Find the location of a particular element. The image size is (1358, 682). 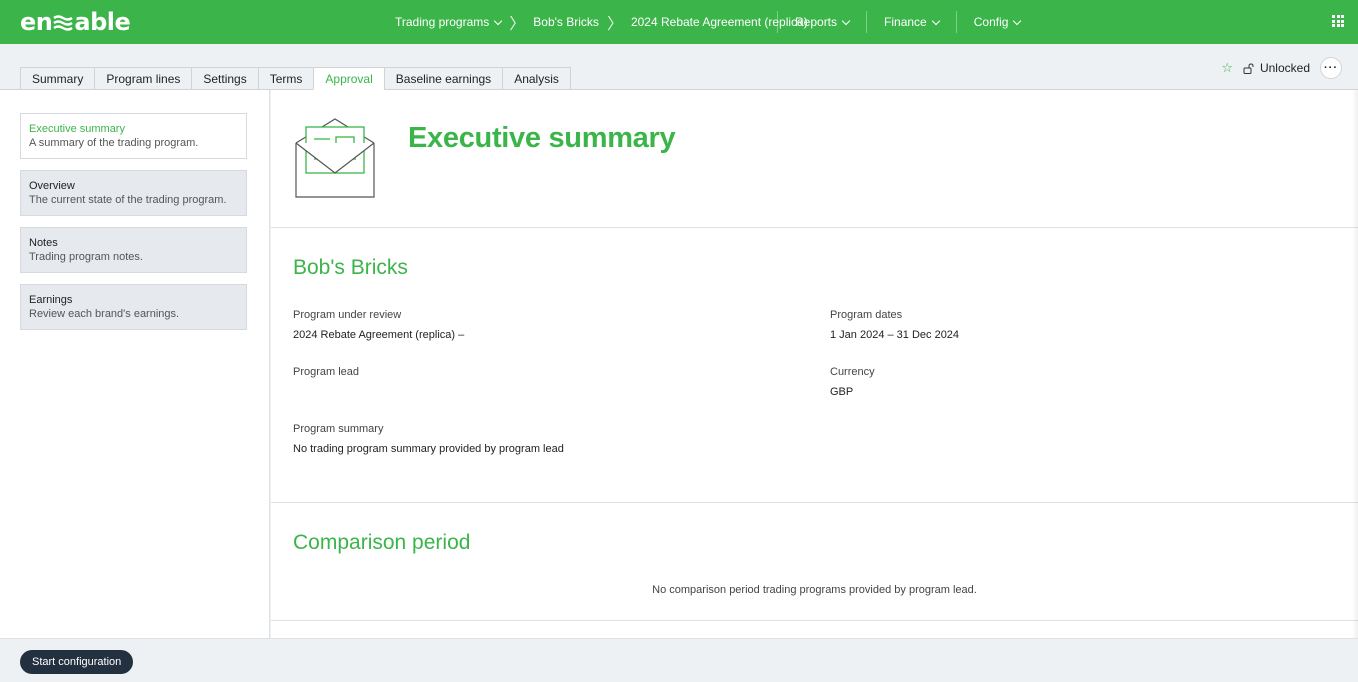

tab-analysis: Analysis is located at coordinates (536, 78).